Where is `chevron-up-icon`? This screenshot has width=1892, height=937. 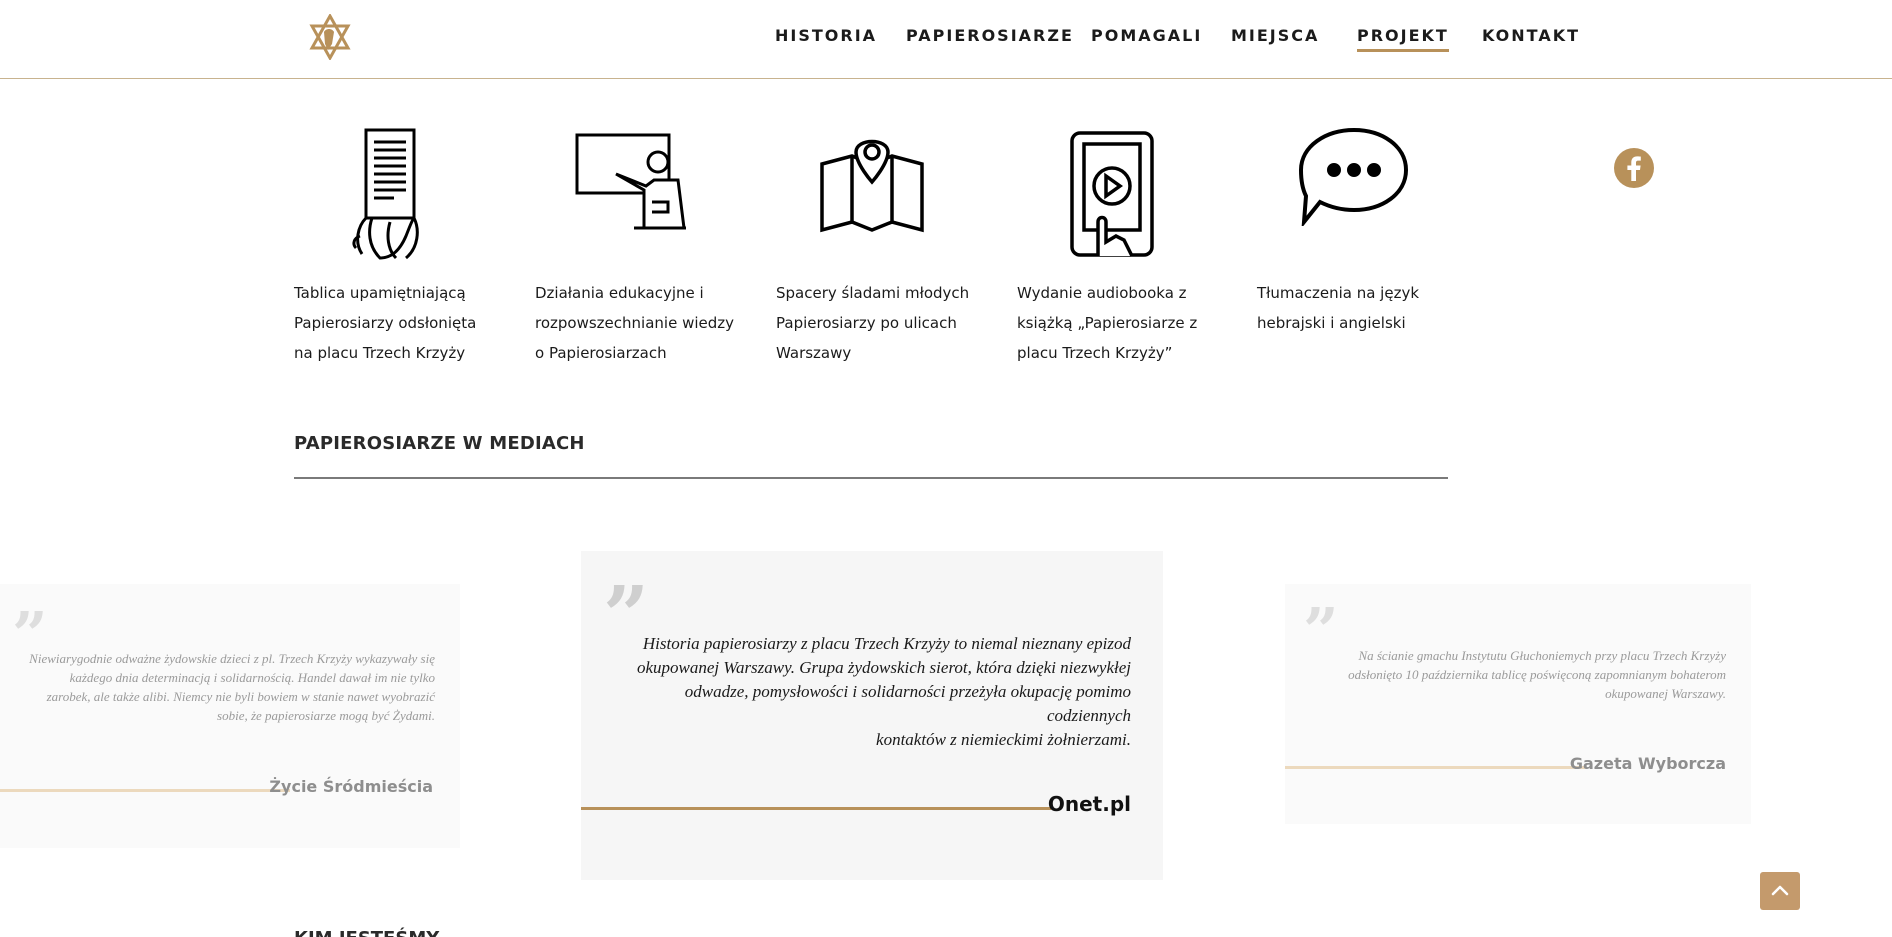 chevron-up-icon is located at coordinates (1780, 890).